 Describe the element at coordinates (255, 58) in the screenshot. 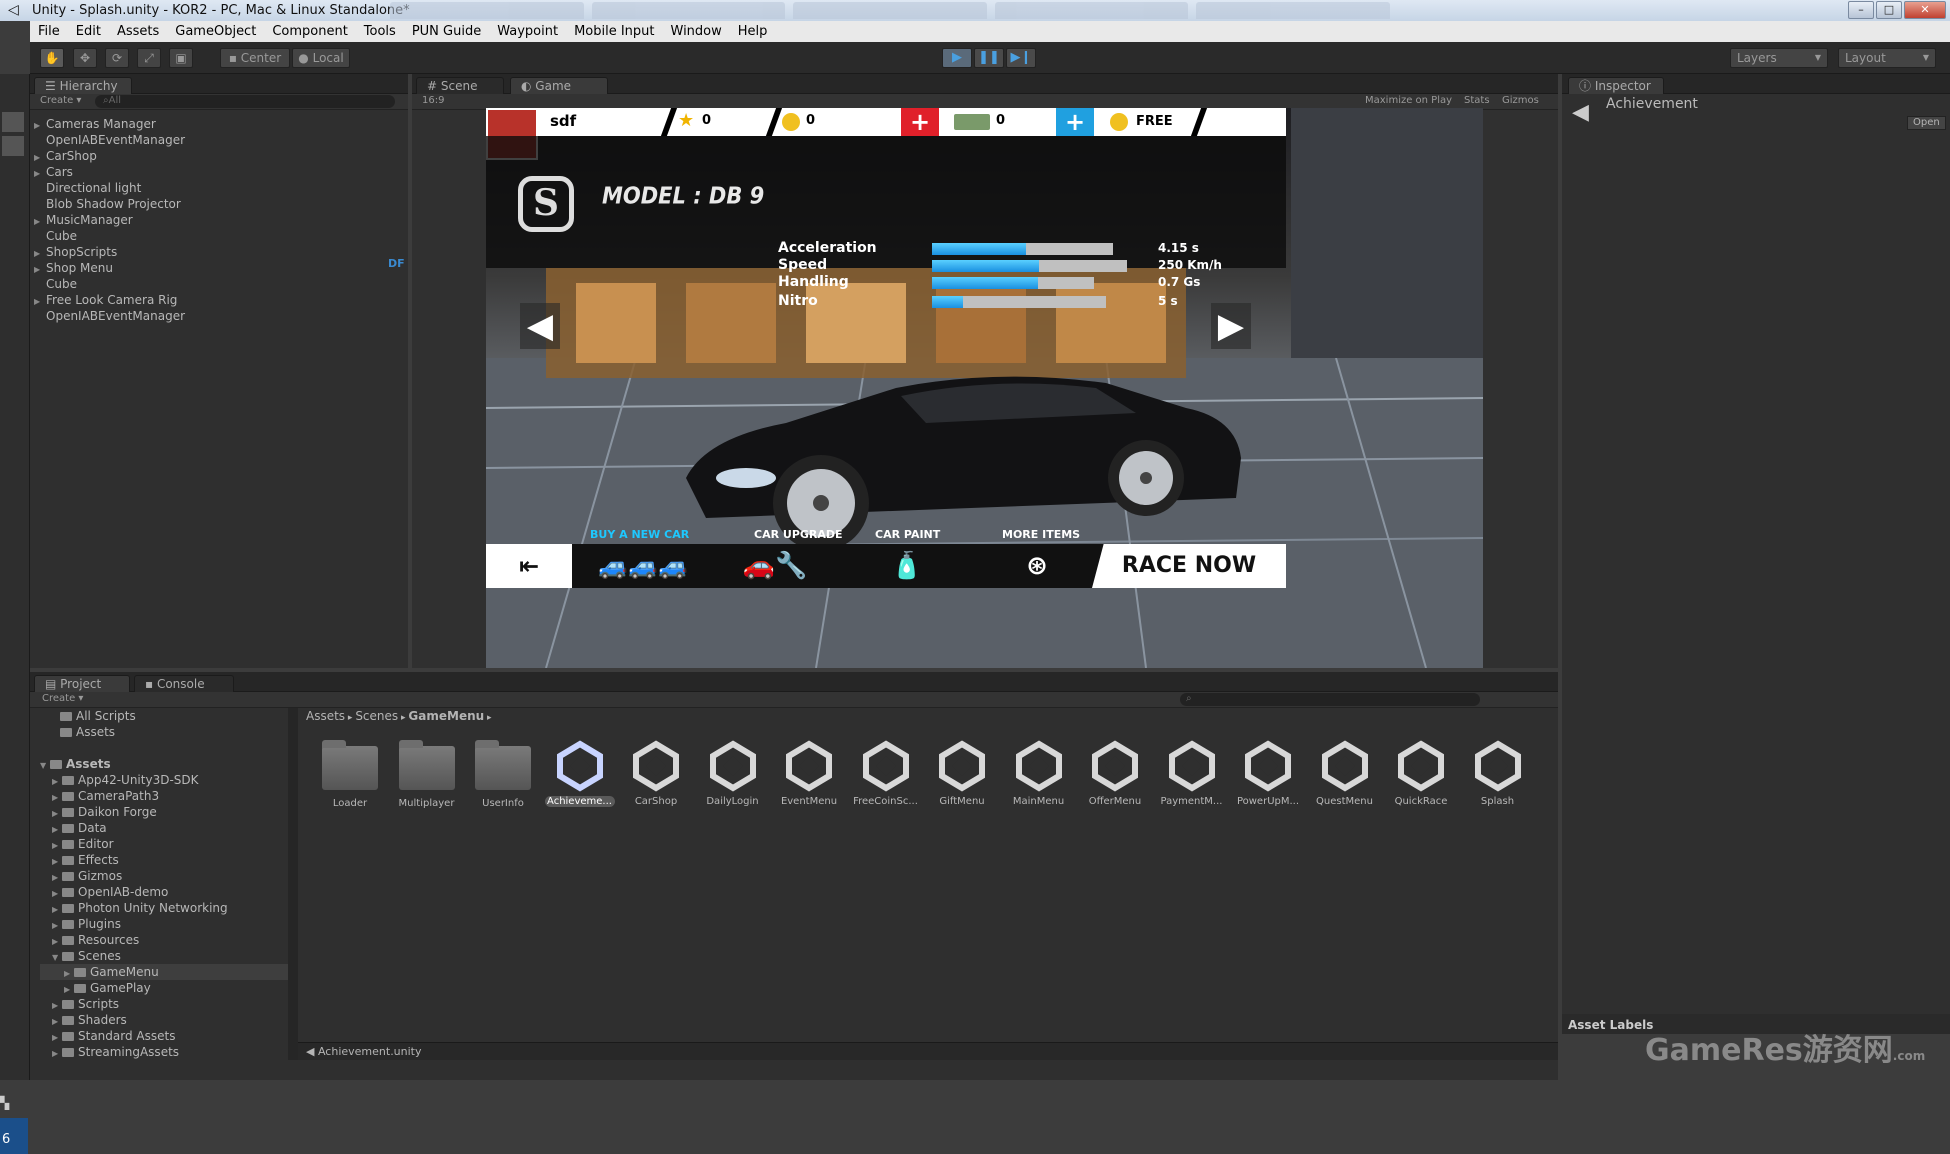

I see `pivot-center-button: ▪ Center` at that location.